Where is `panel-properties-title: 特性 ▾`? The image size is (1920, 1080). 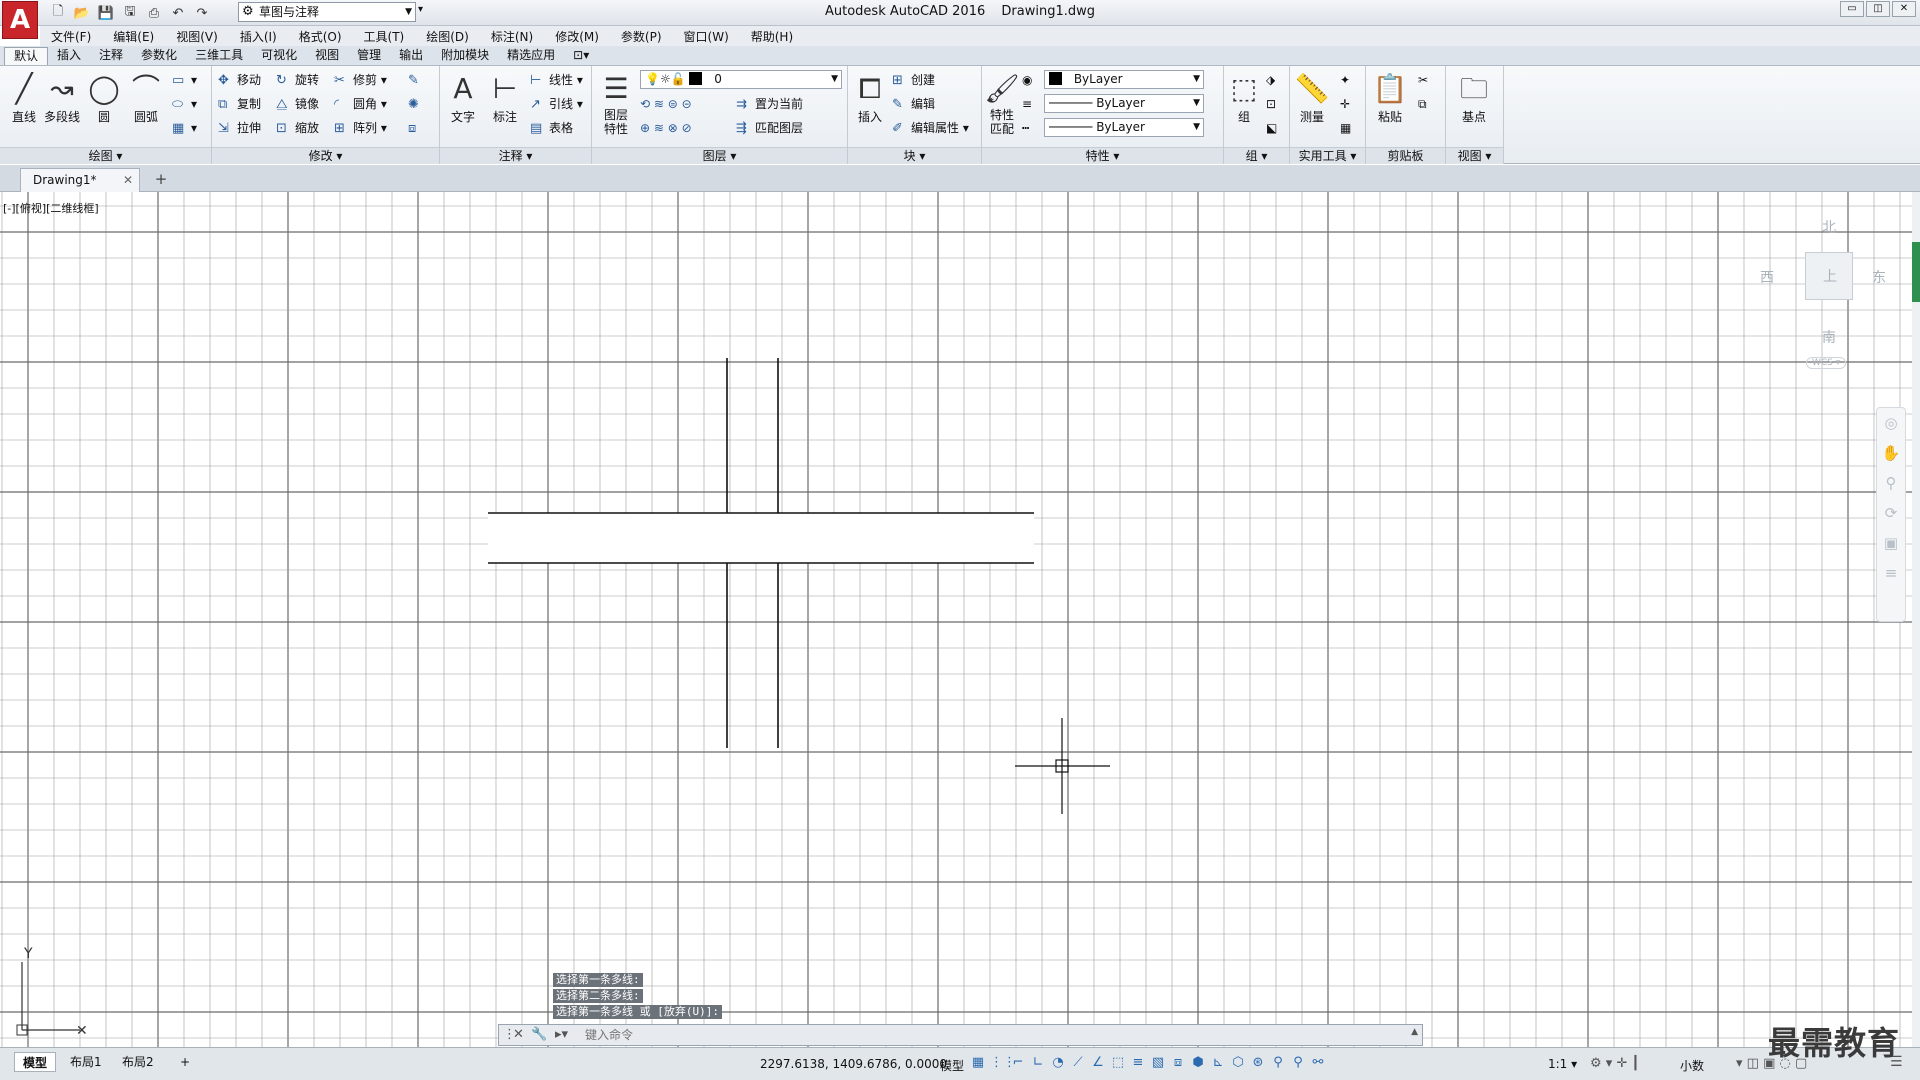
panel-properties-title: 特性 ▾ is located at coordinates (1102, 155).